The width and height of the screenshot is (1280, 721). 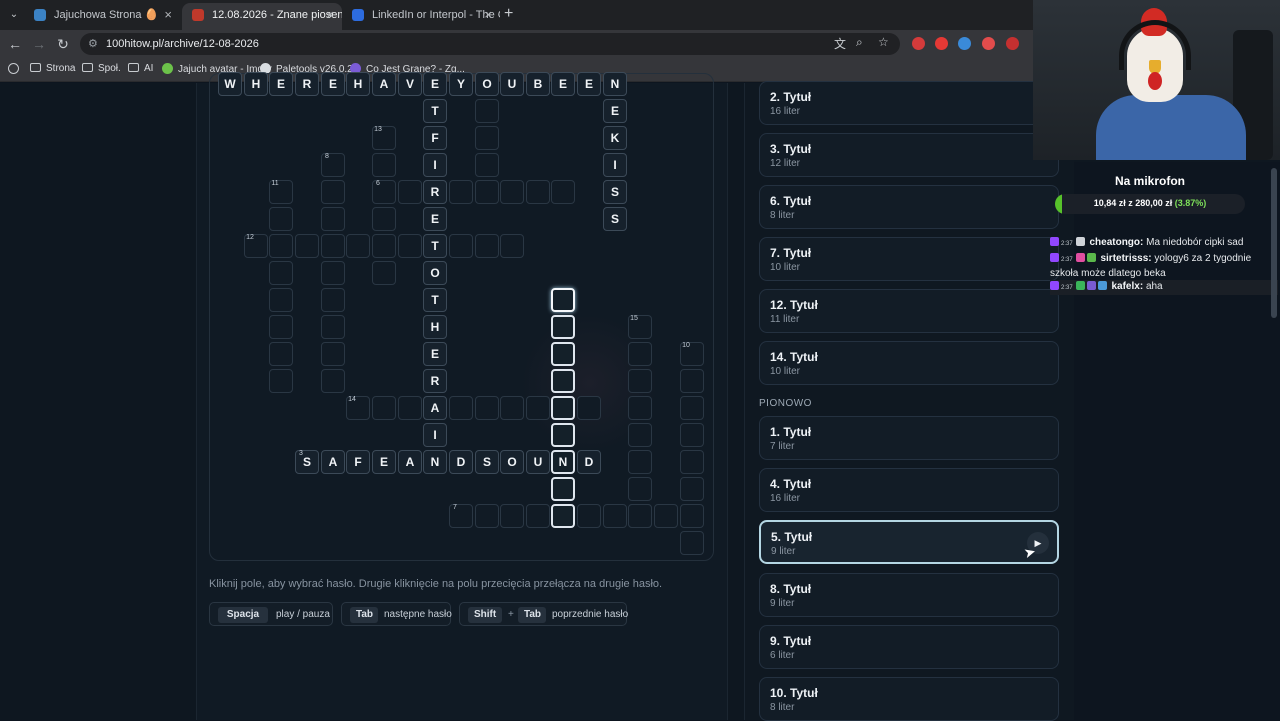 What do you see at coordinates (909, 647) in the screenshot?
I see `clue-down-9: 9. Tytuł 6 liter` at bounding box center [909, 647].